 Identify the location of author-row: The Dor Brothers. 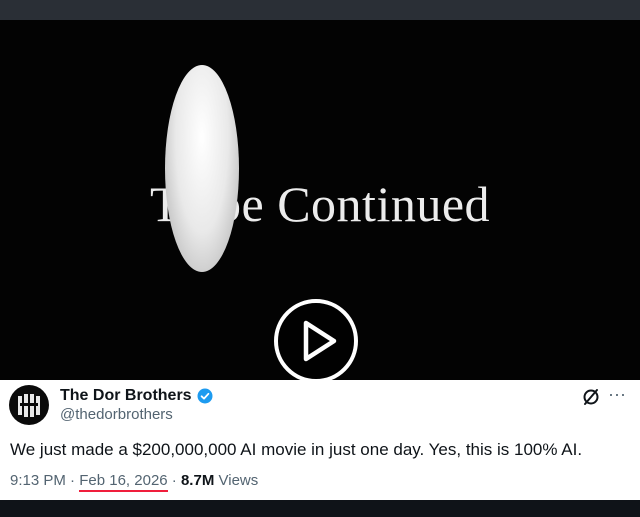
(136, 396).